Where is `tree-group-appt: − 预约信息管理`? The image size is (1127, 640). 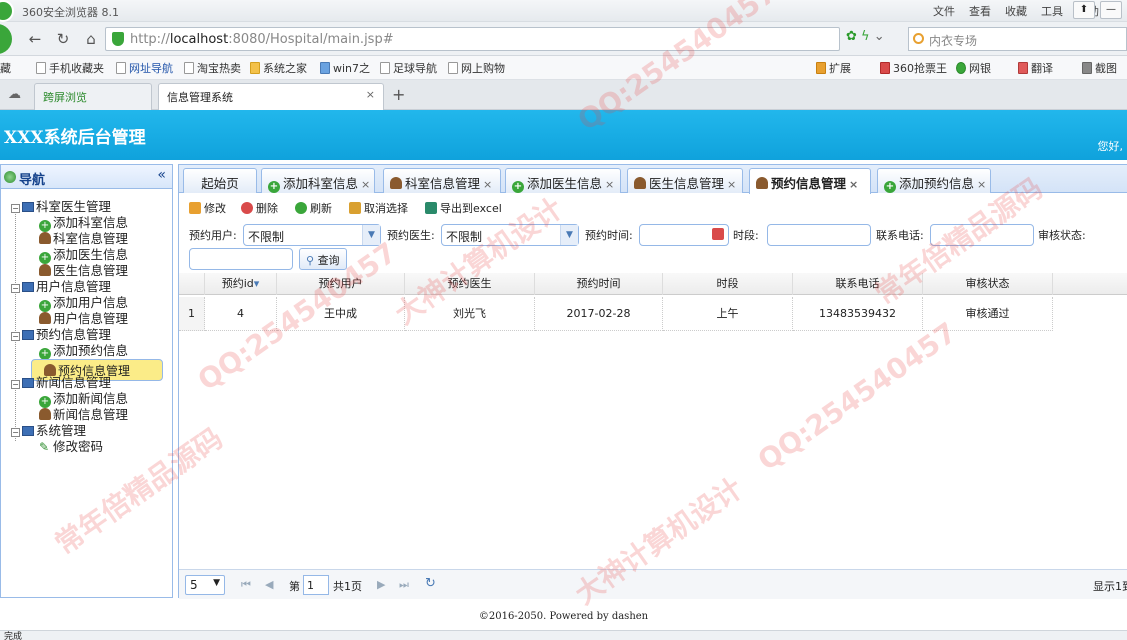 tree-group-appt: − 预约信息管理 is located at coordinates (86, 335).